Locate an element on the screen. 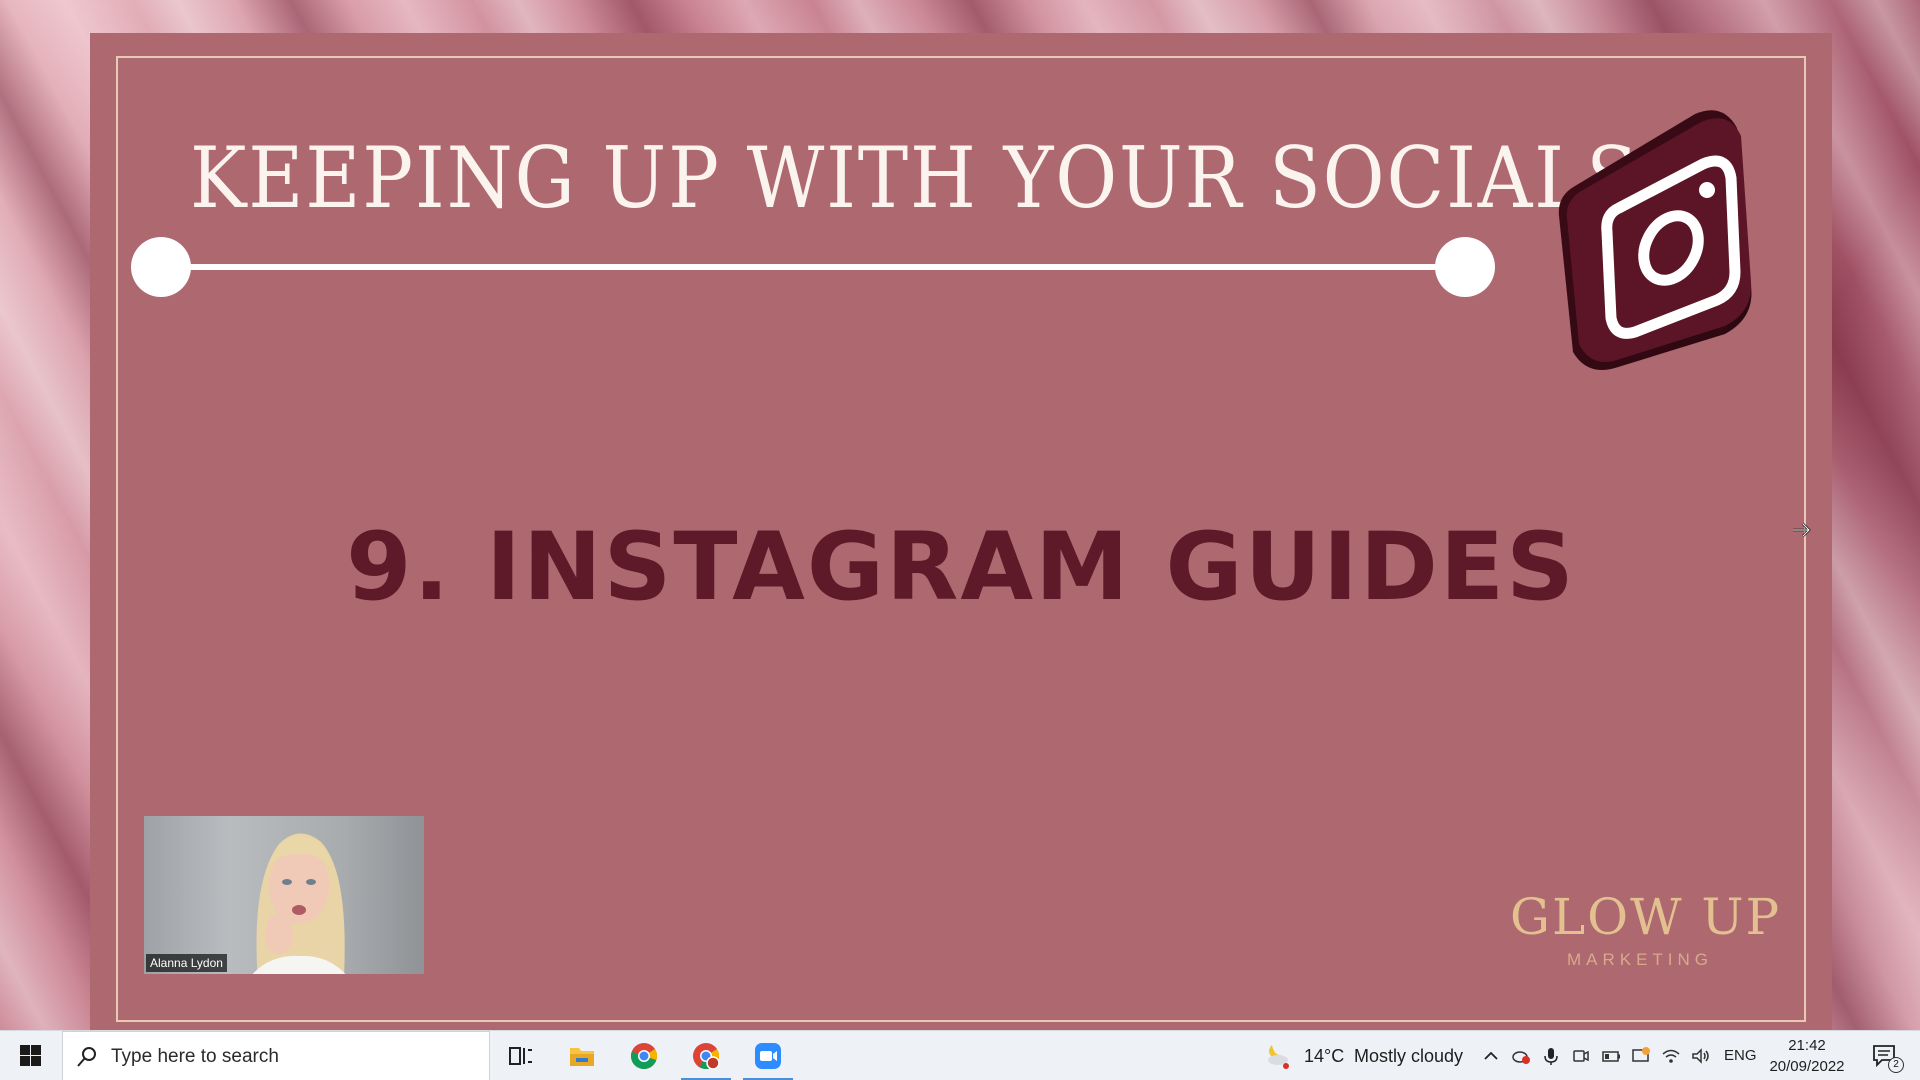 This screenshot has width=1920, height=1080. chrome-icon is located at coordinates (643, 1056).